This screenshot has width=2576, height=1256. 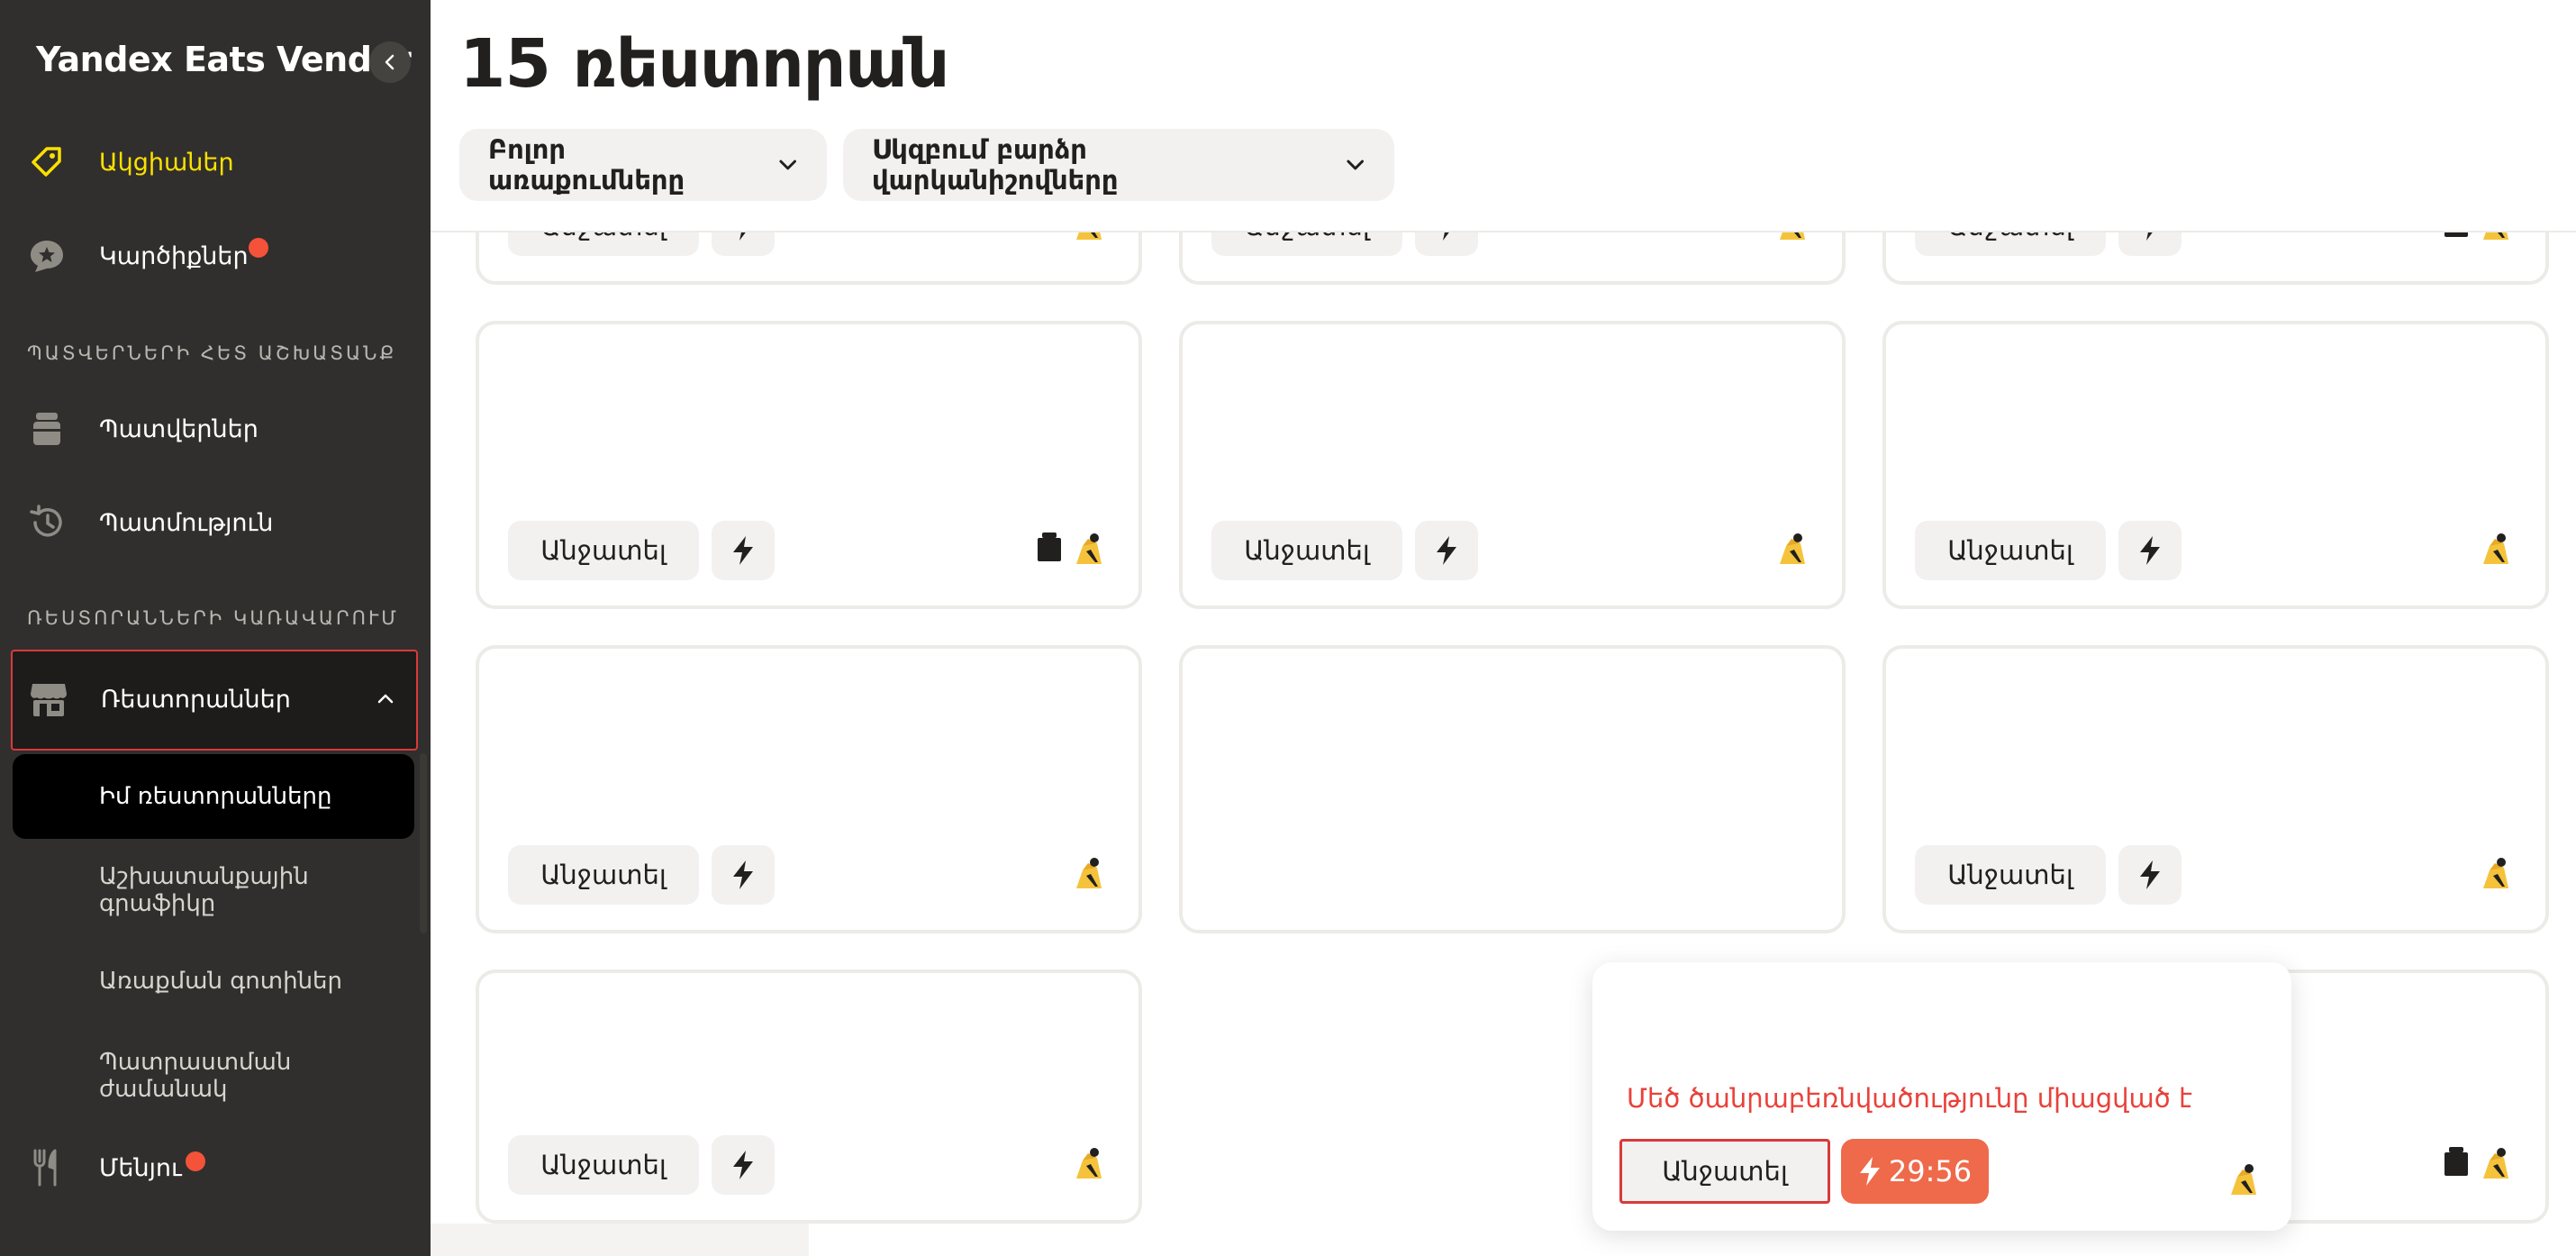 I want to click on chevron-left-icon, so click(x=390, y=62).